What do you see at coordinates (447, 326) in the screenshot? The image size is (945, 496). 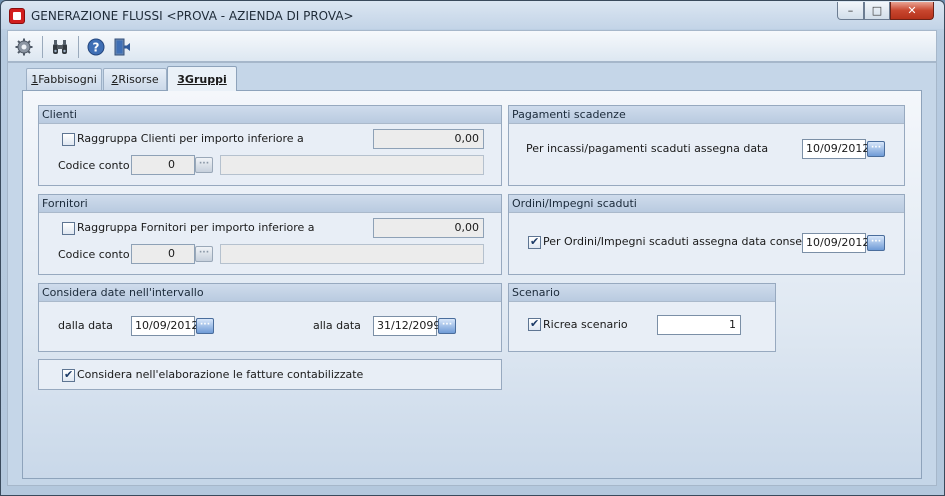 I see `alla-data-picker-button: ···` at bounding box center [447, 326].